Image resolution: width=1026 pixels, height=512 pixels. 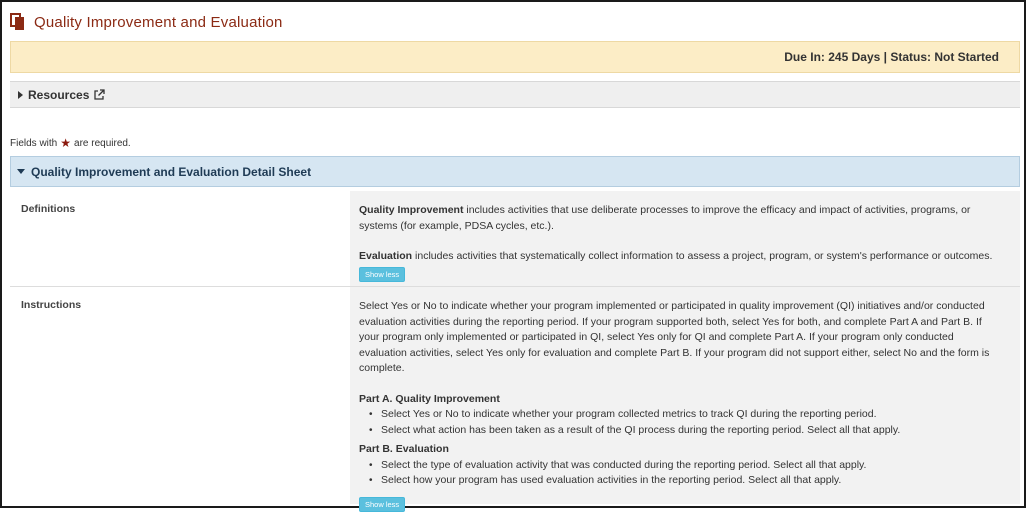 I want to click on required-note: Fields with ★ are required., so click(x=70, y=143).